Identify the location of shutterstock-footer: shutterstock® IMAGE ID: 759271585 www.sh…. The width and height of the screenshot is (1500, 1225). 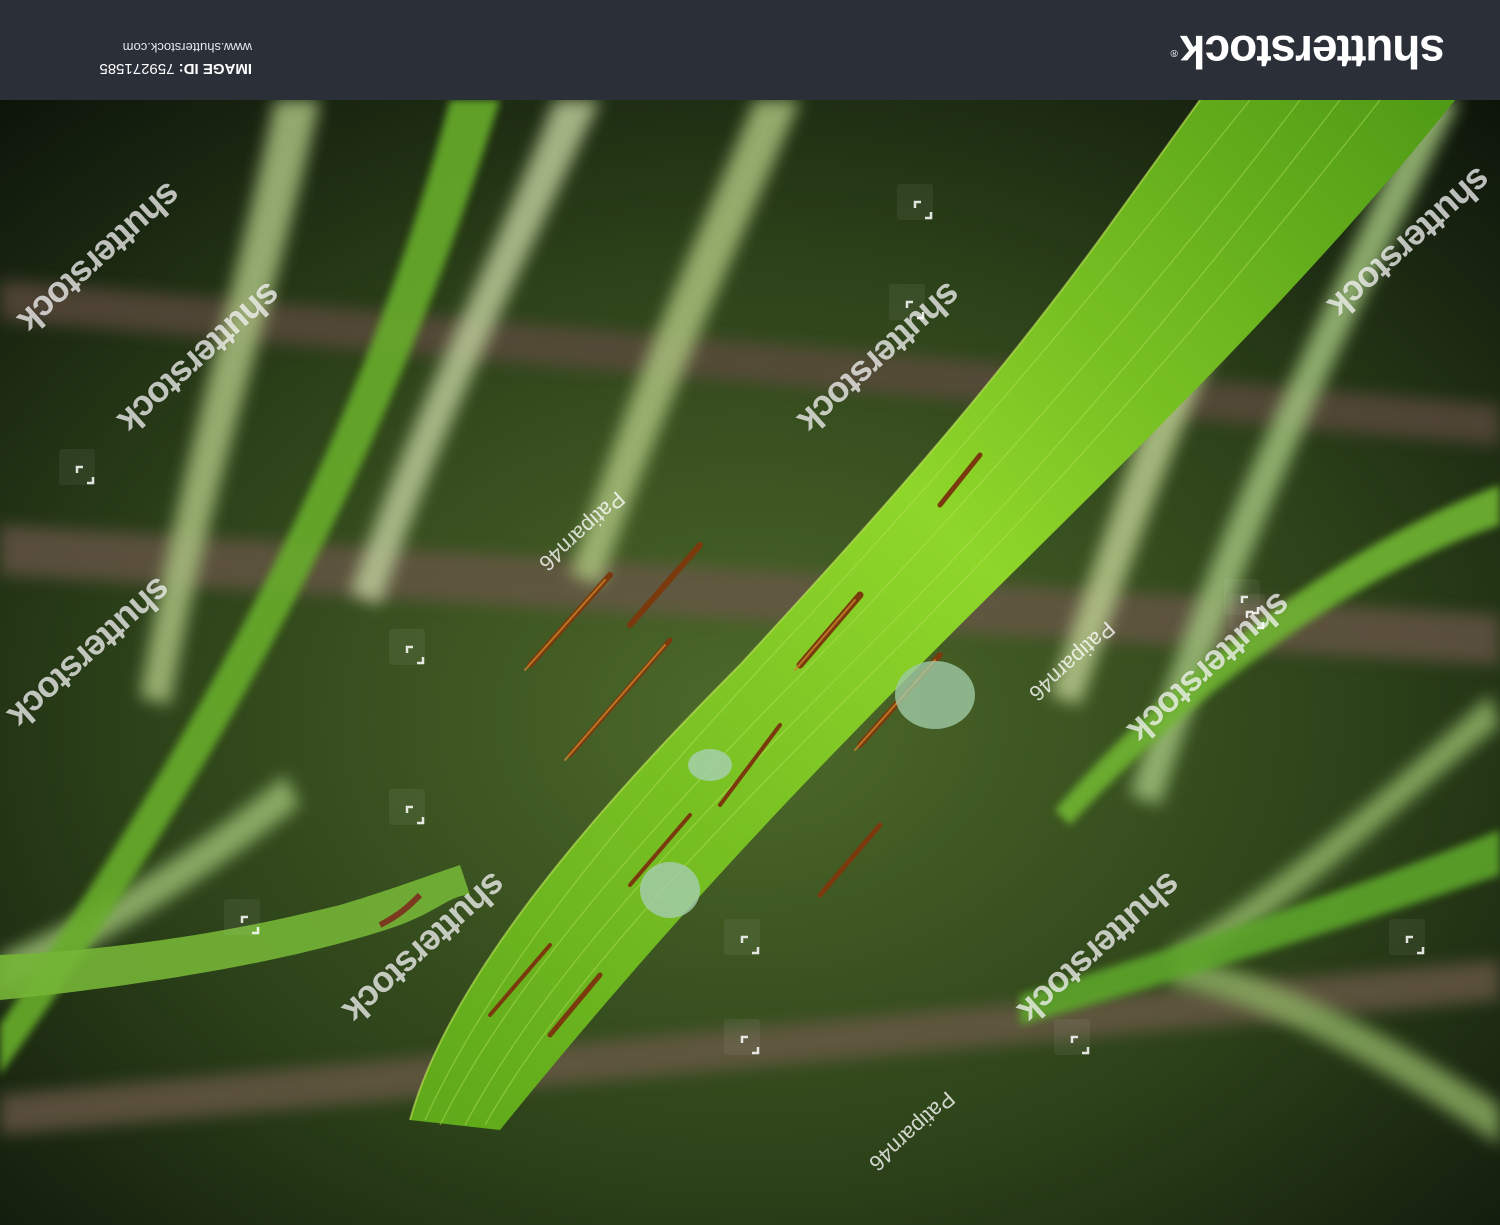
(750, 50).